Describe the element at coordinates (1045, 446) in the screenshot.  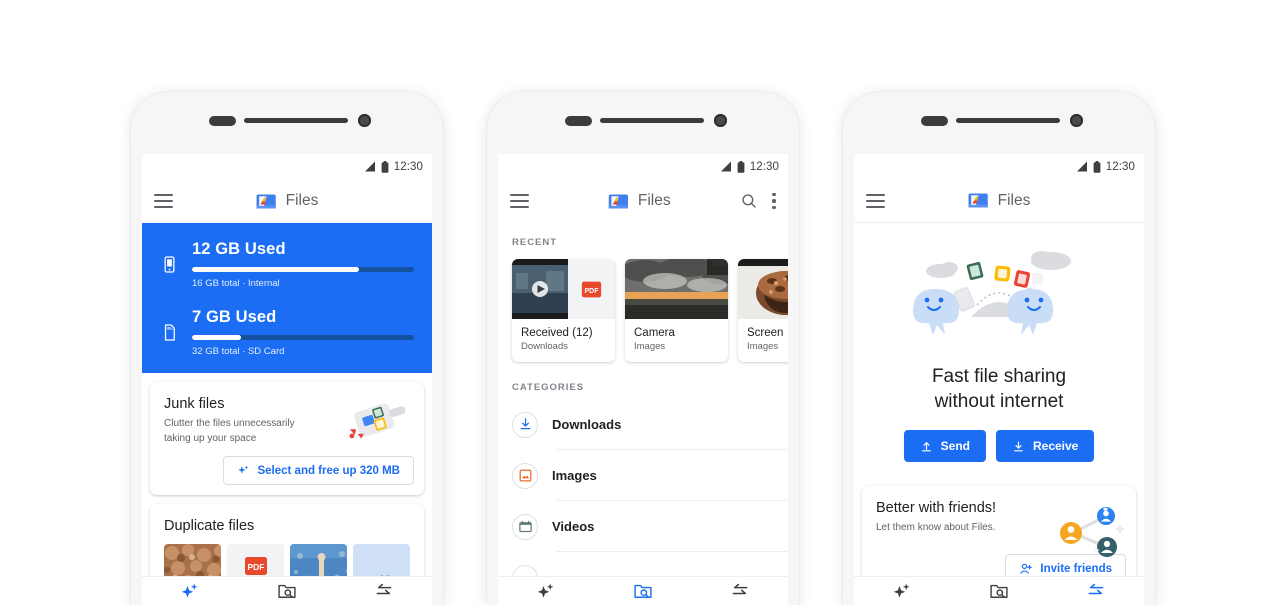
I see `receive-button: Receive` at that location.